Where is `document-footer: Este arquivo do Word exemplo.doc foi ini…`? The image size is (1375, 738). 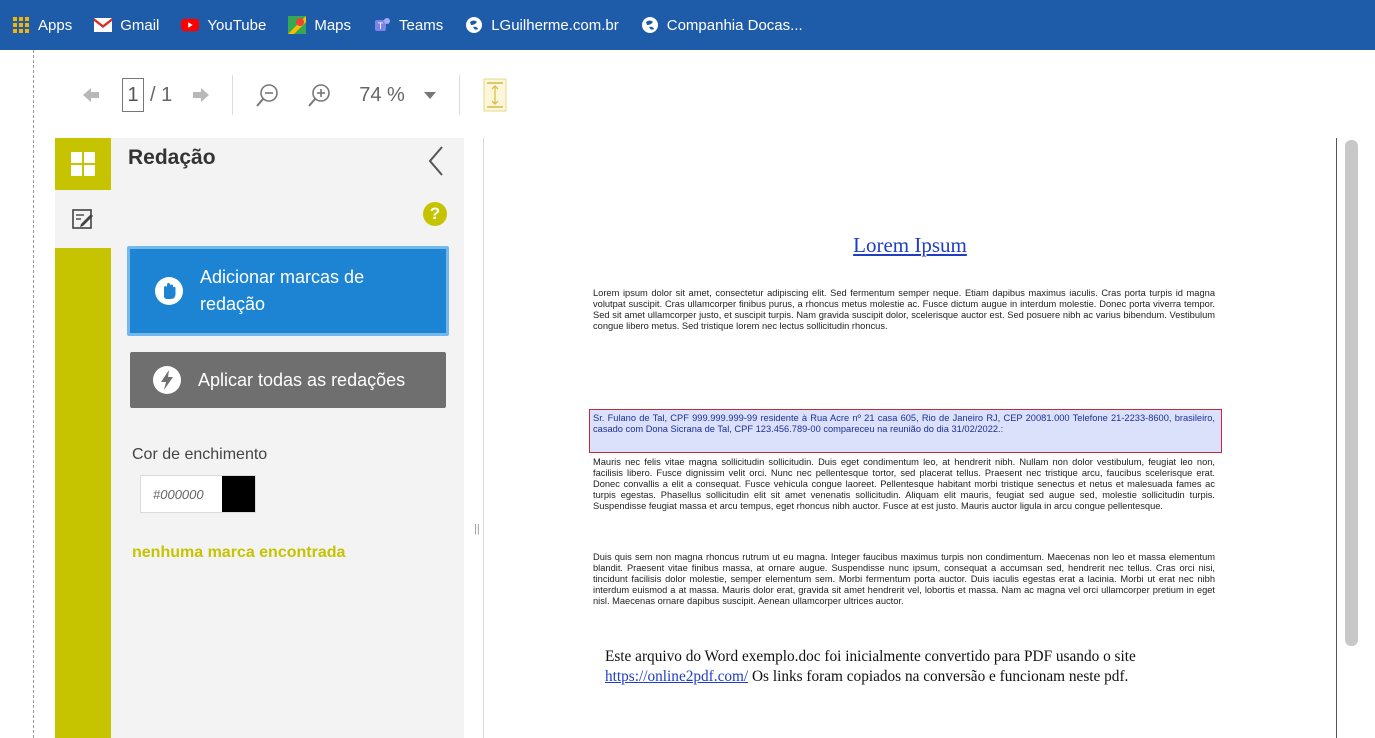
document-footer: Este arquivo do Word exemplo.doc foi ini… is located at coordinates (925, 667).